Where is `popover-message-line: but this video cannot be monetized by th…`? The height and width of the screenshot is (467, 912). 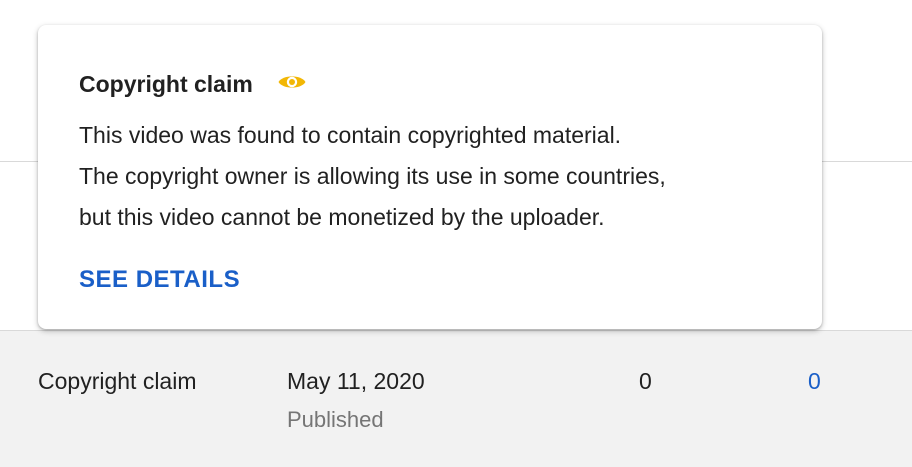 popover-message-line: but this video cannot be monetized by th… is located at coordinates (342, 217).